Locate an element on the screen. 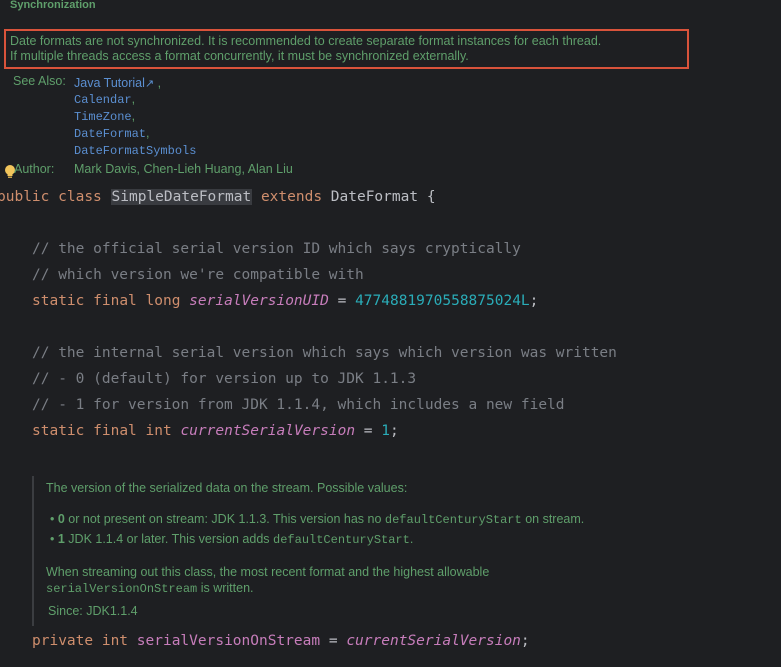 The height and width of the screenshot is (667, 781). parent-class: DateFormat is located at coordinates (374, 197).